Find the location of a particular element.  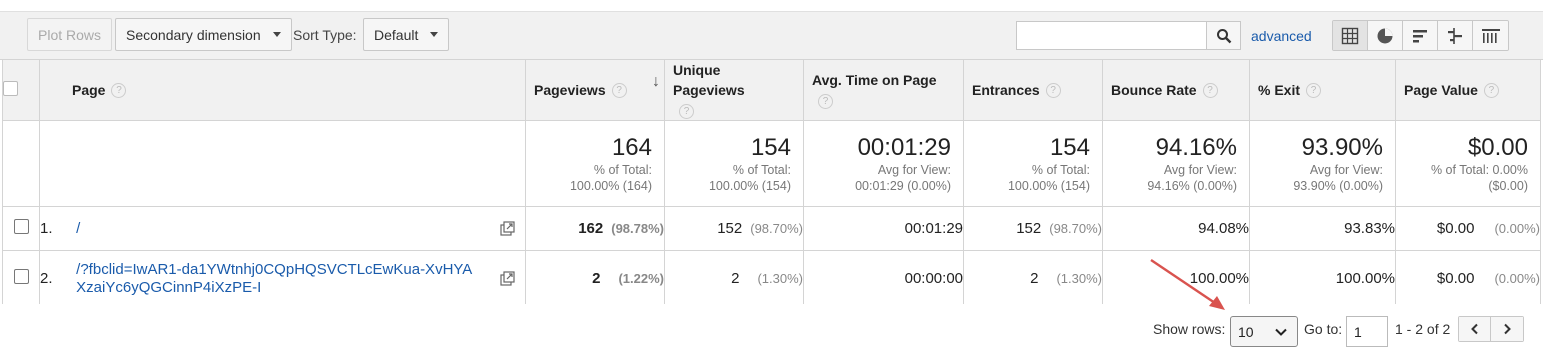

exit-cell: 93.83% is located at coordinates (1322, 228).